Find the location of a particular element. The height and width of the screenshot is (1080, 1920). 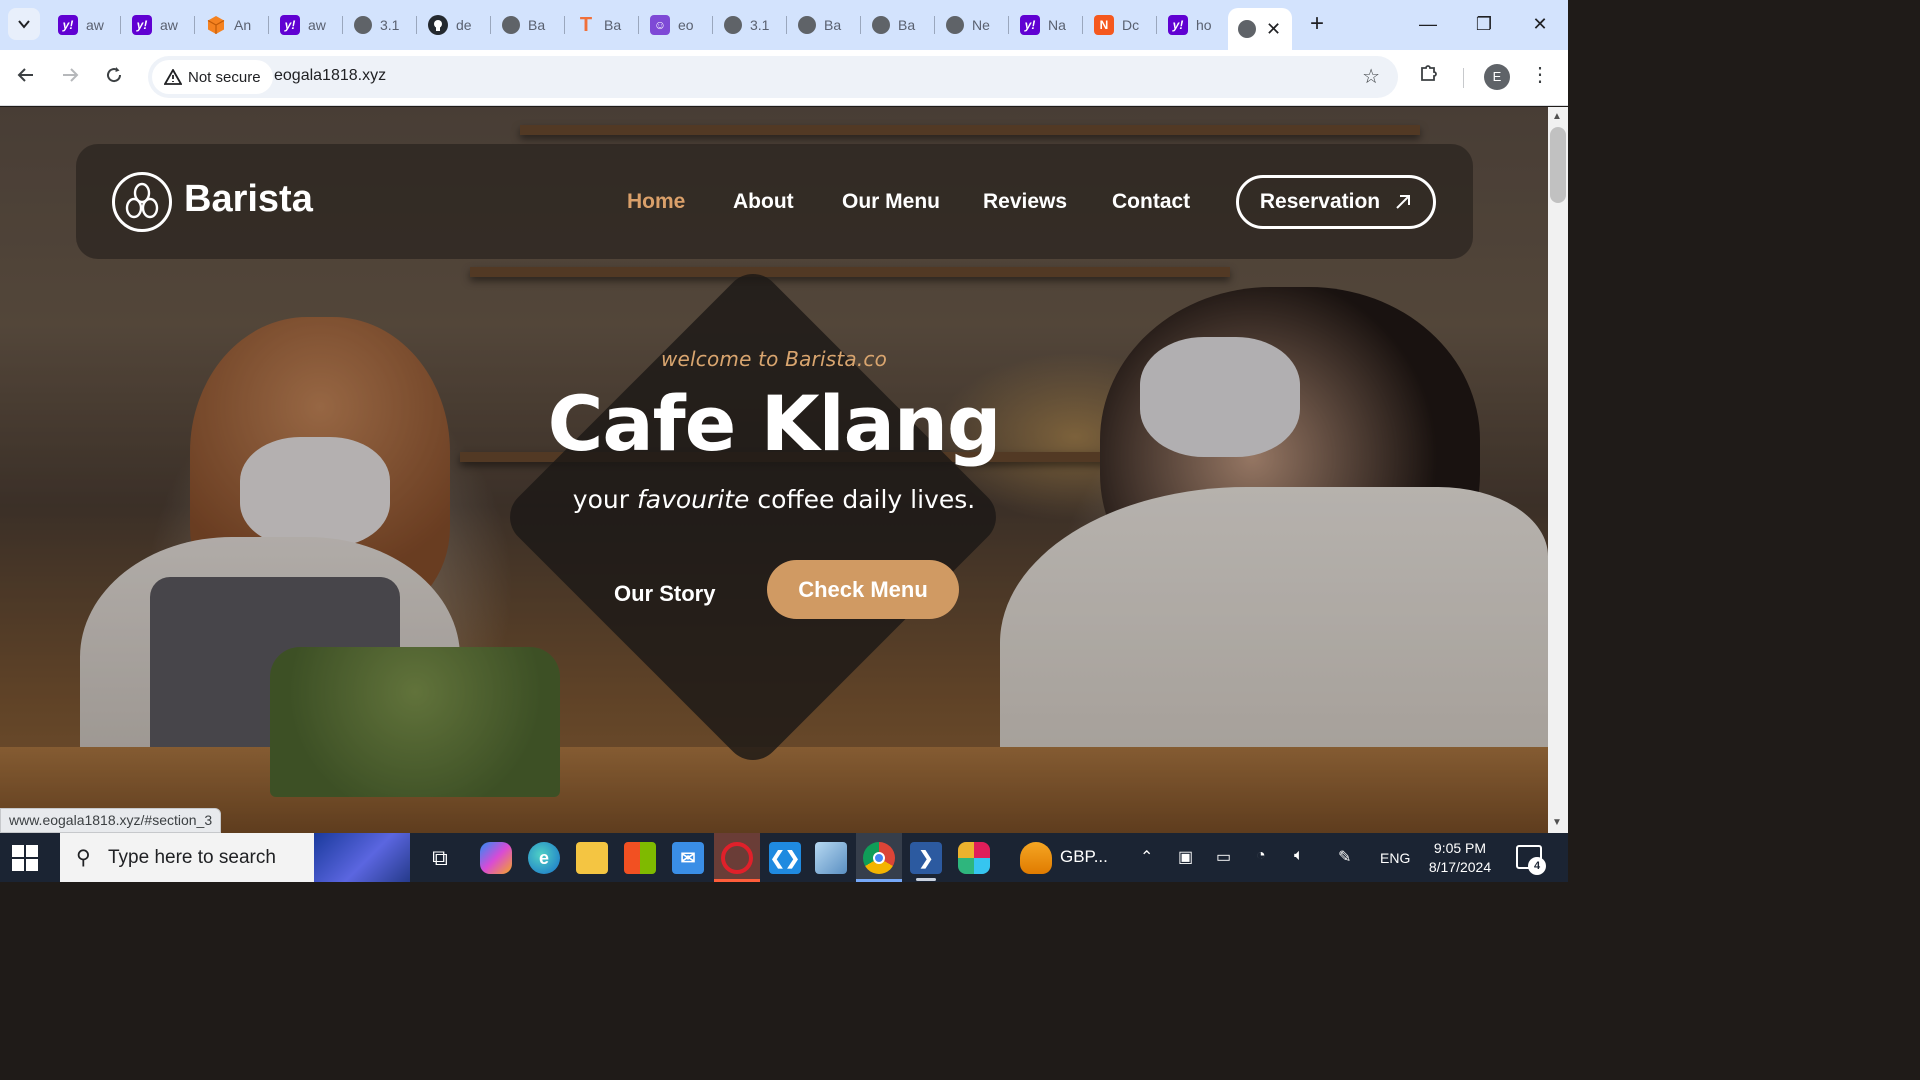

search-placeholder: Type here to search is located at coordinates (192, 857).